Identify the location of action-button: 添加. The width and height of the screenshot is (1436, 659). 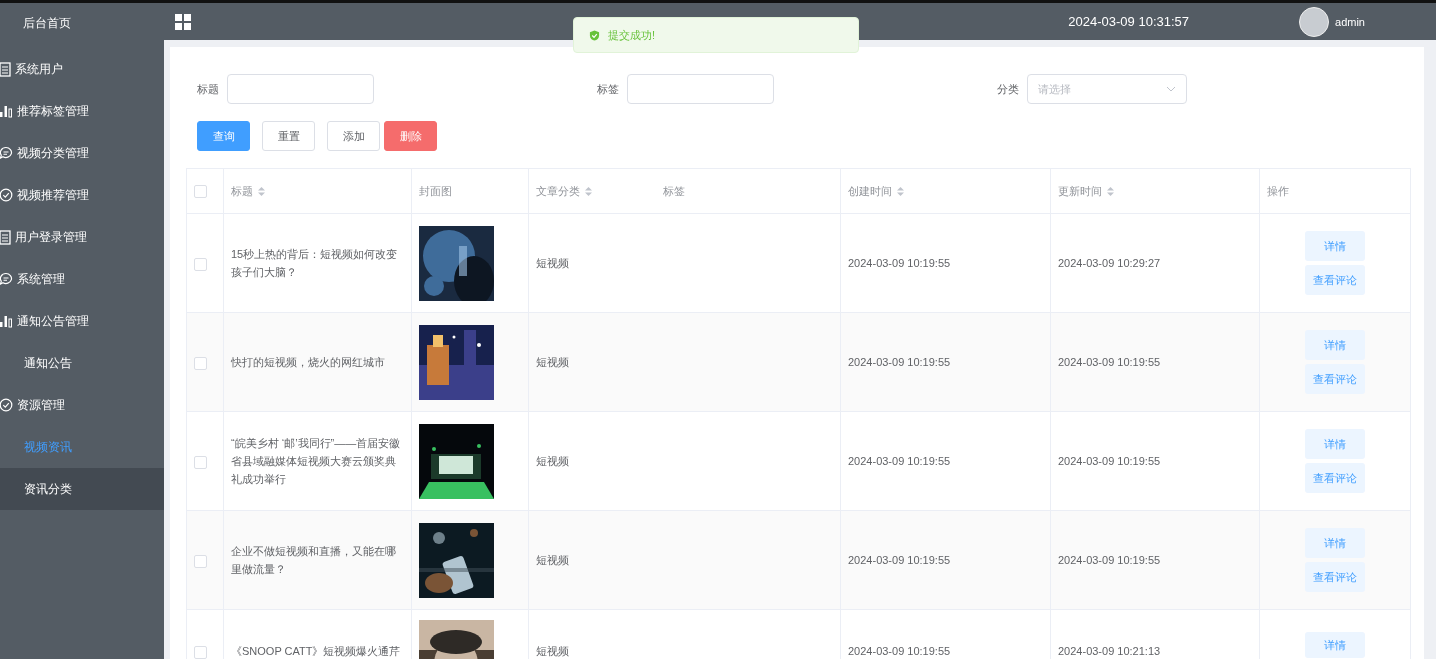
(353, 136).